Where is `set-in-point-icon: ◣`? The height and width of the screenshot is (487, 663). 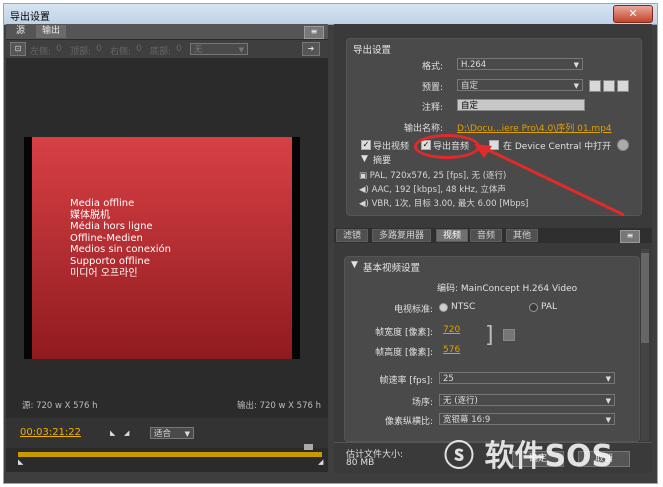 set-in-point-icon: ◣ is located at coordinates (115, 433).